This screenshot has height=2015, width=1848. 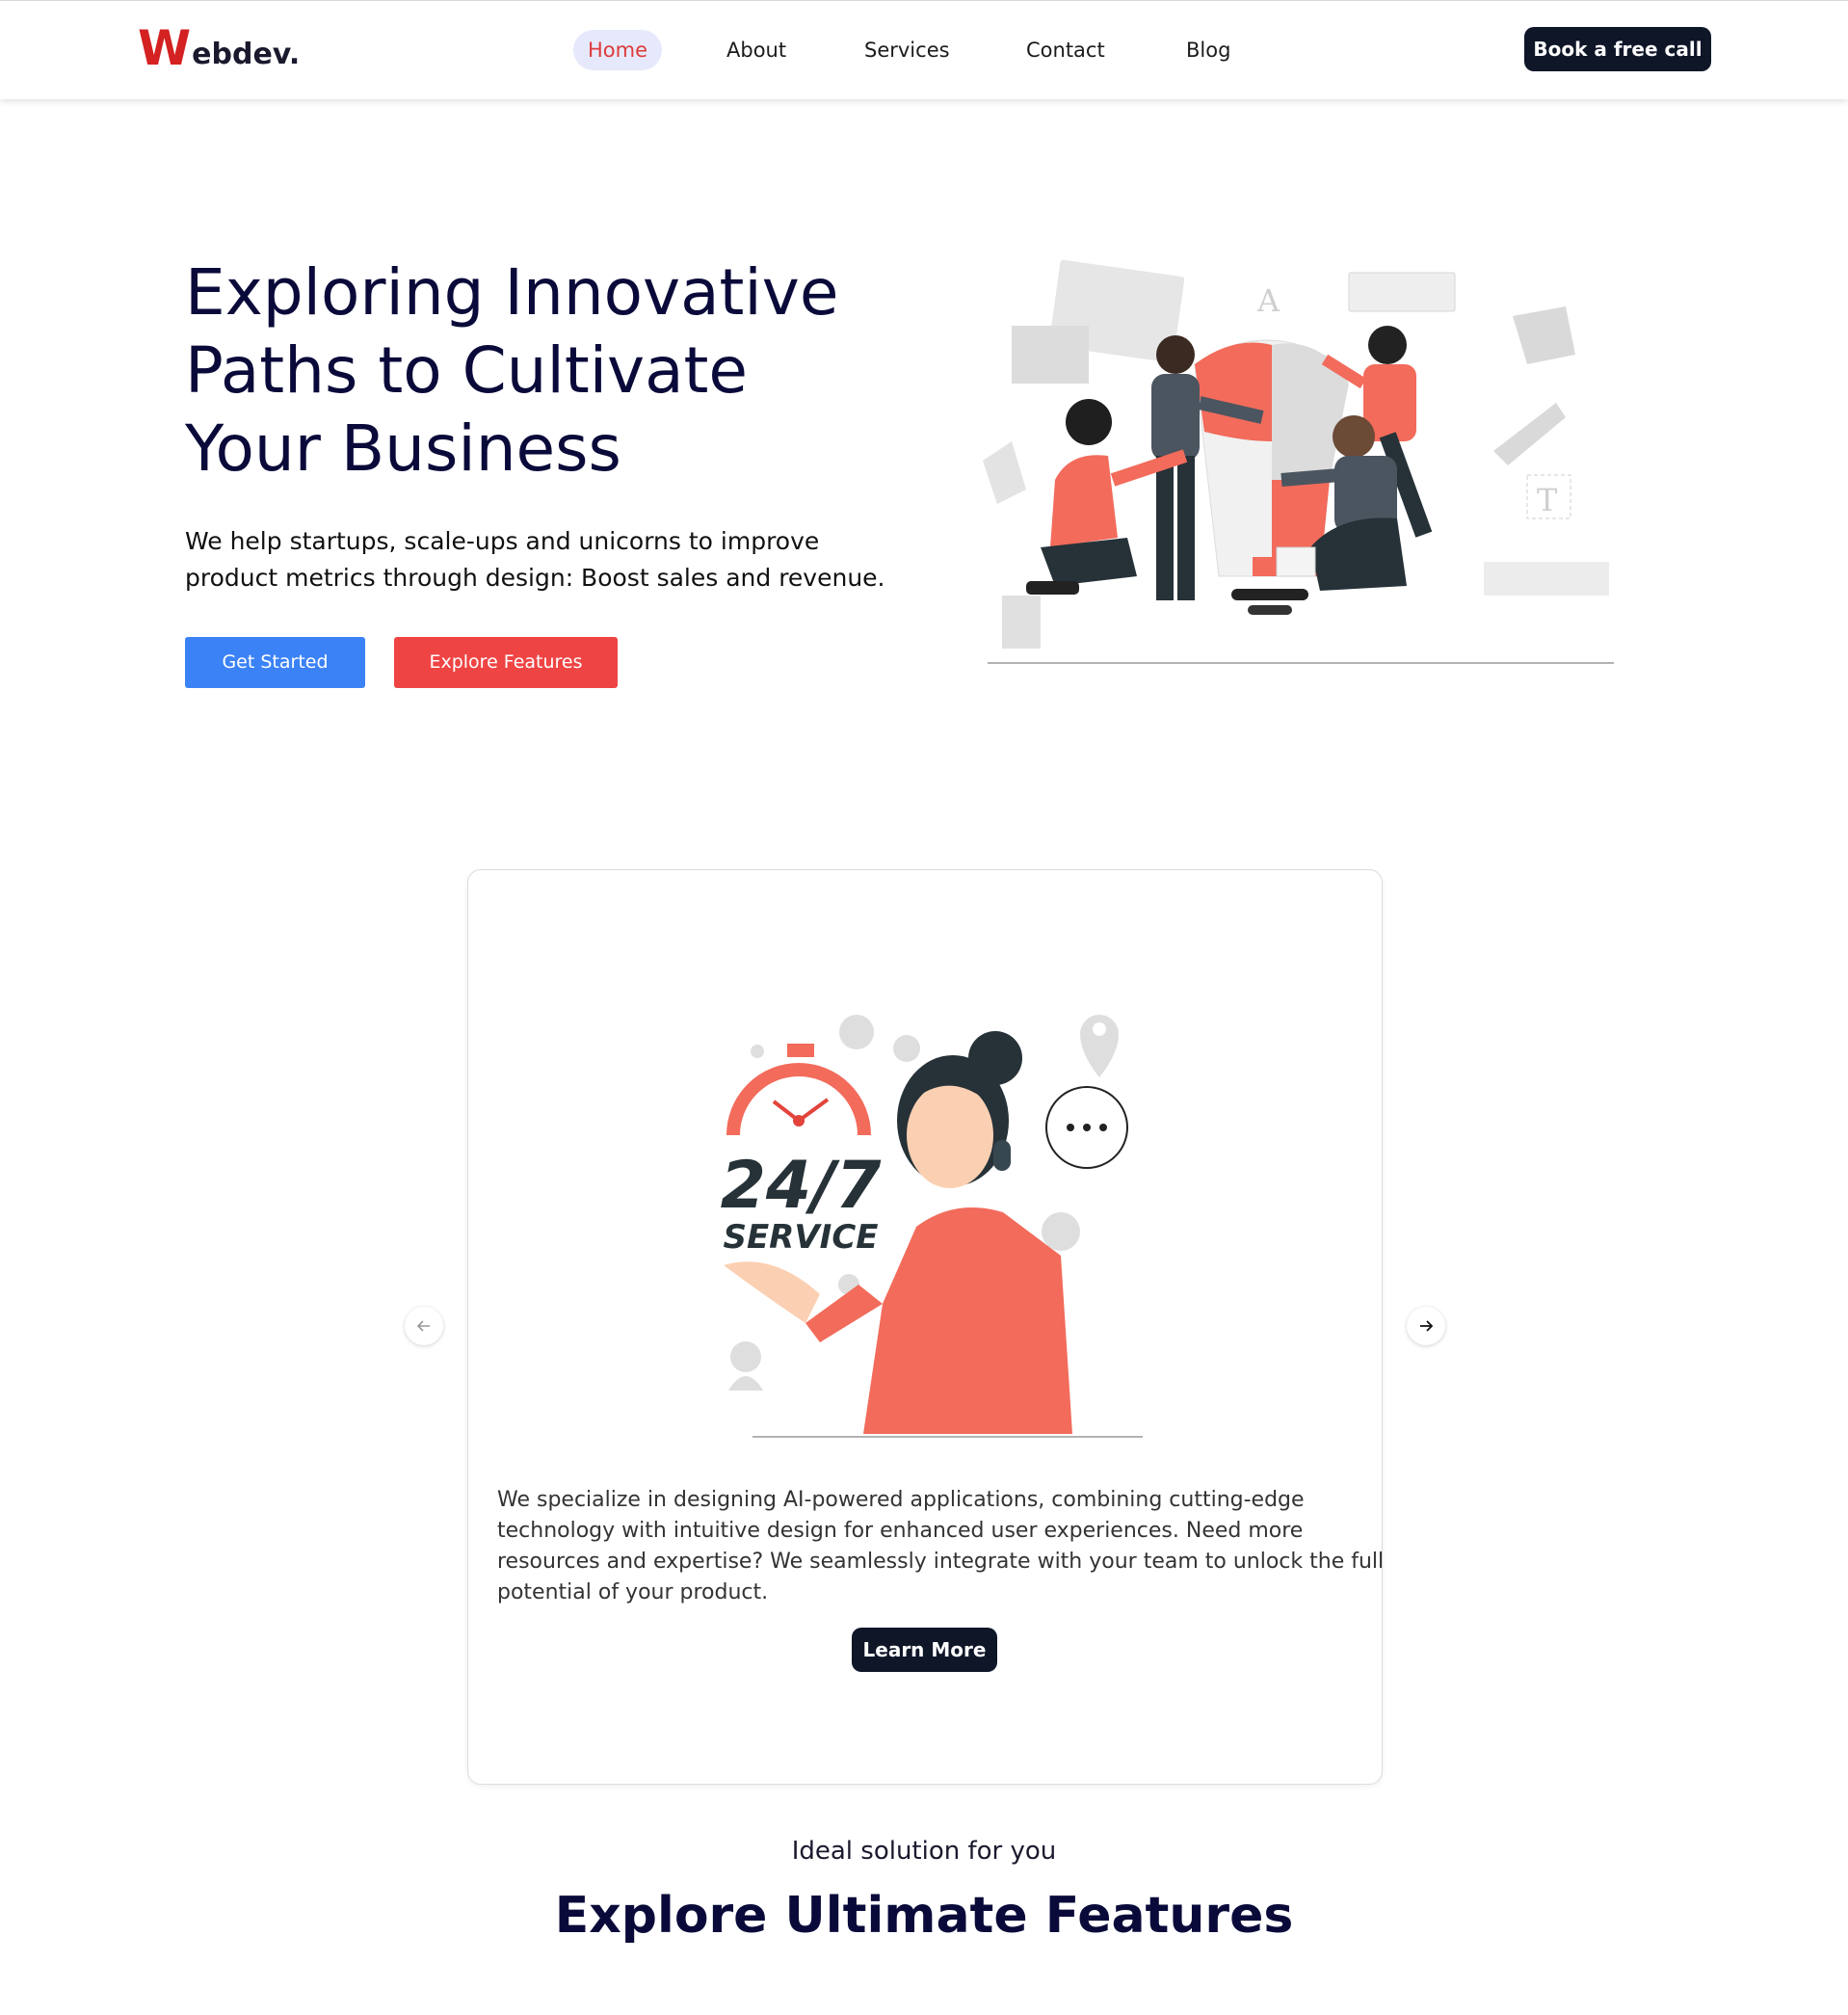 What do you see at coordinates (801, 1186) in the screenshot?
I see `illus-247-text: 24/7` at bounding box center [801, 1186].